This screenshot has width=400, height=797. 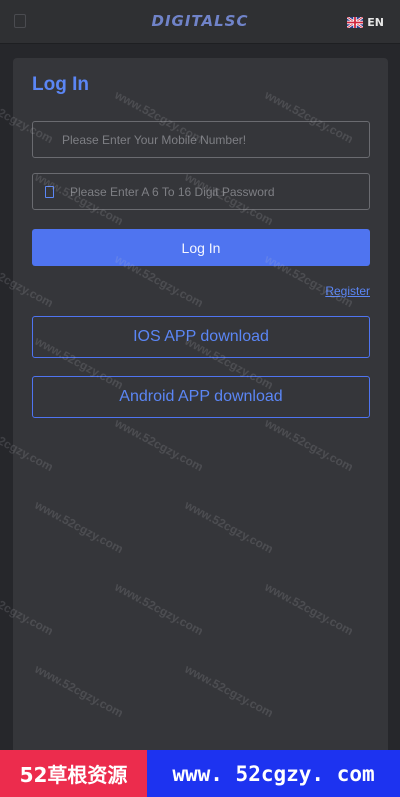 What do you see at coordinates (347, 291) in the screenshot?
I see `register-link: Register` at bounding box center [347, 291].